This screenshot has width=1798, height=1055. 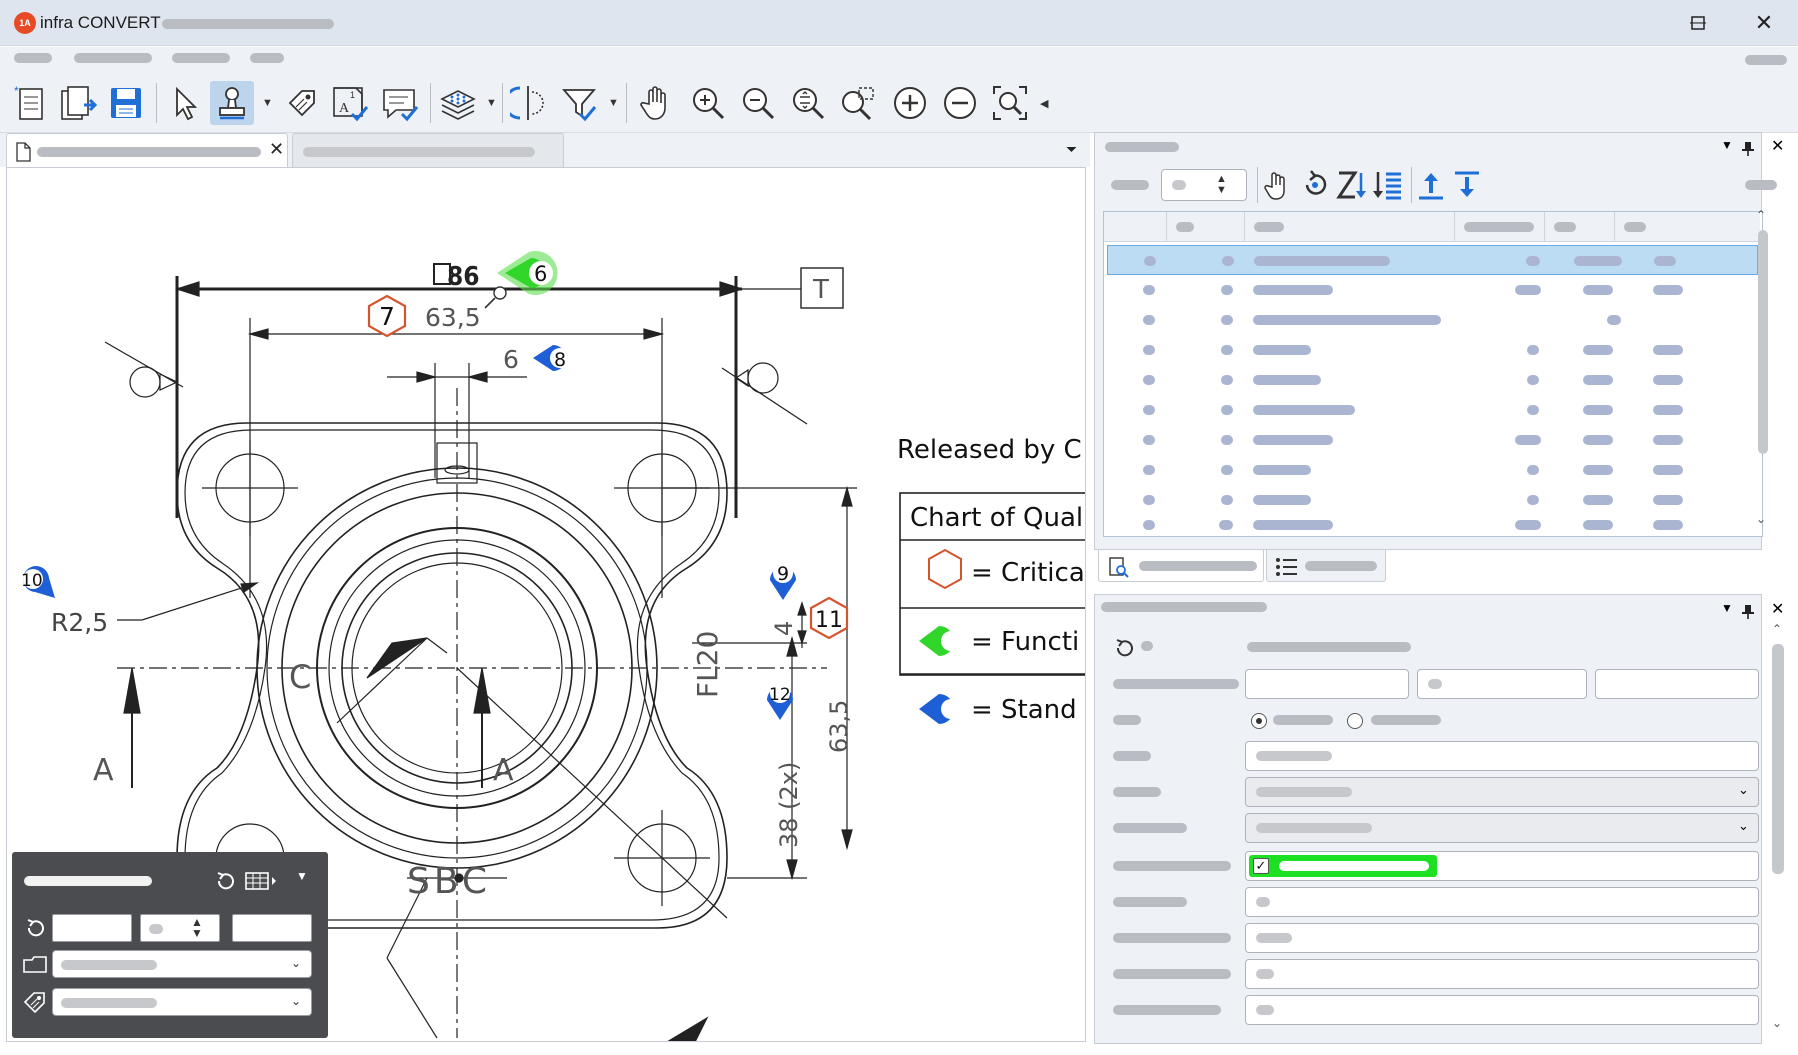 What do you see at coordinates (267, 103) in the screenshot?
I see `stamp-dropdown-arrow: ▼` at bounding box center [267, 103].